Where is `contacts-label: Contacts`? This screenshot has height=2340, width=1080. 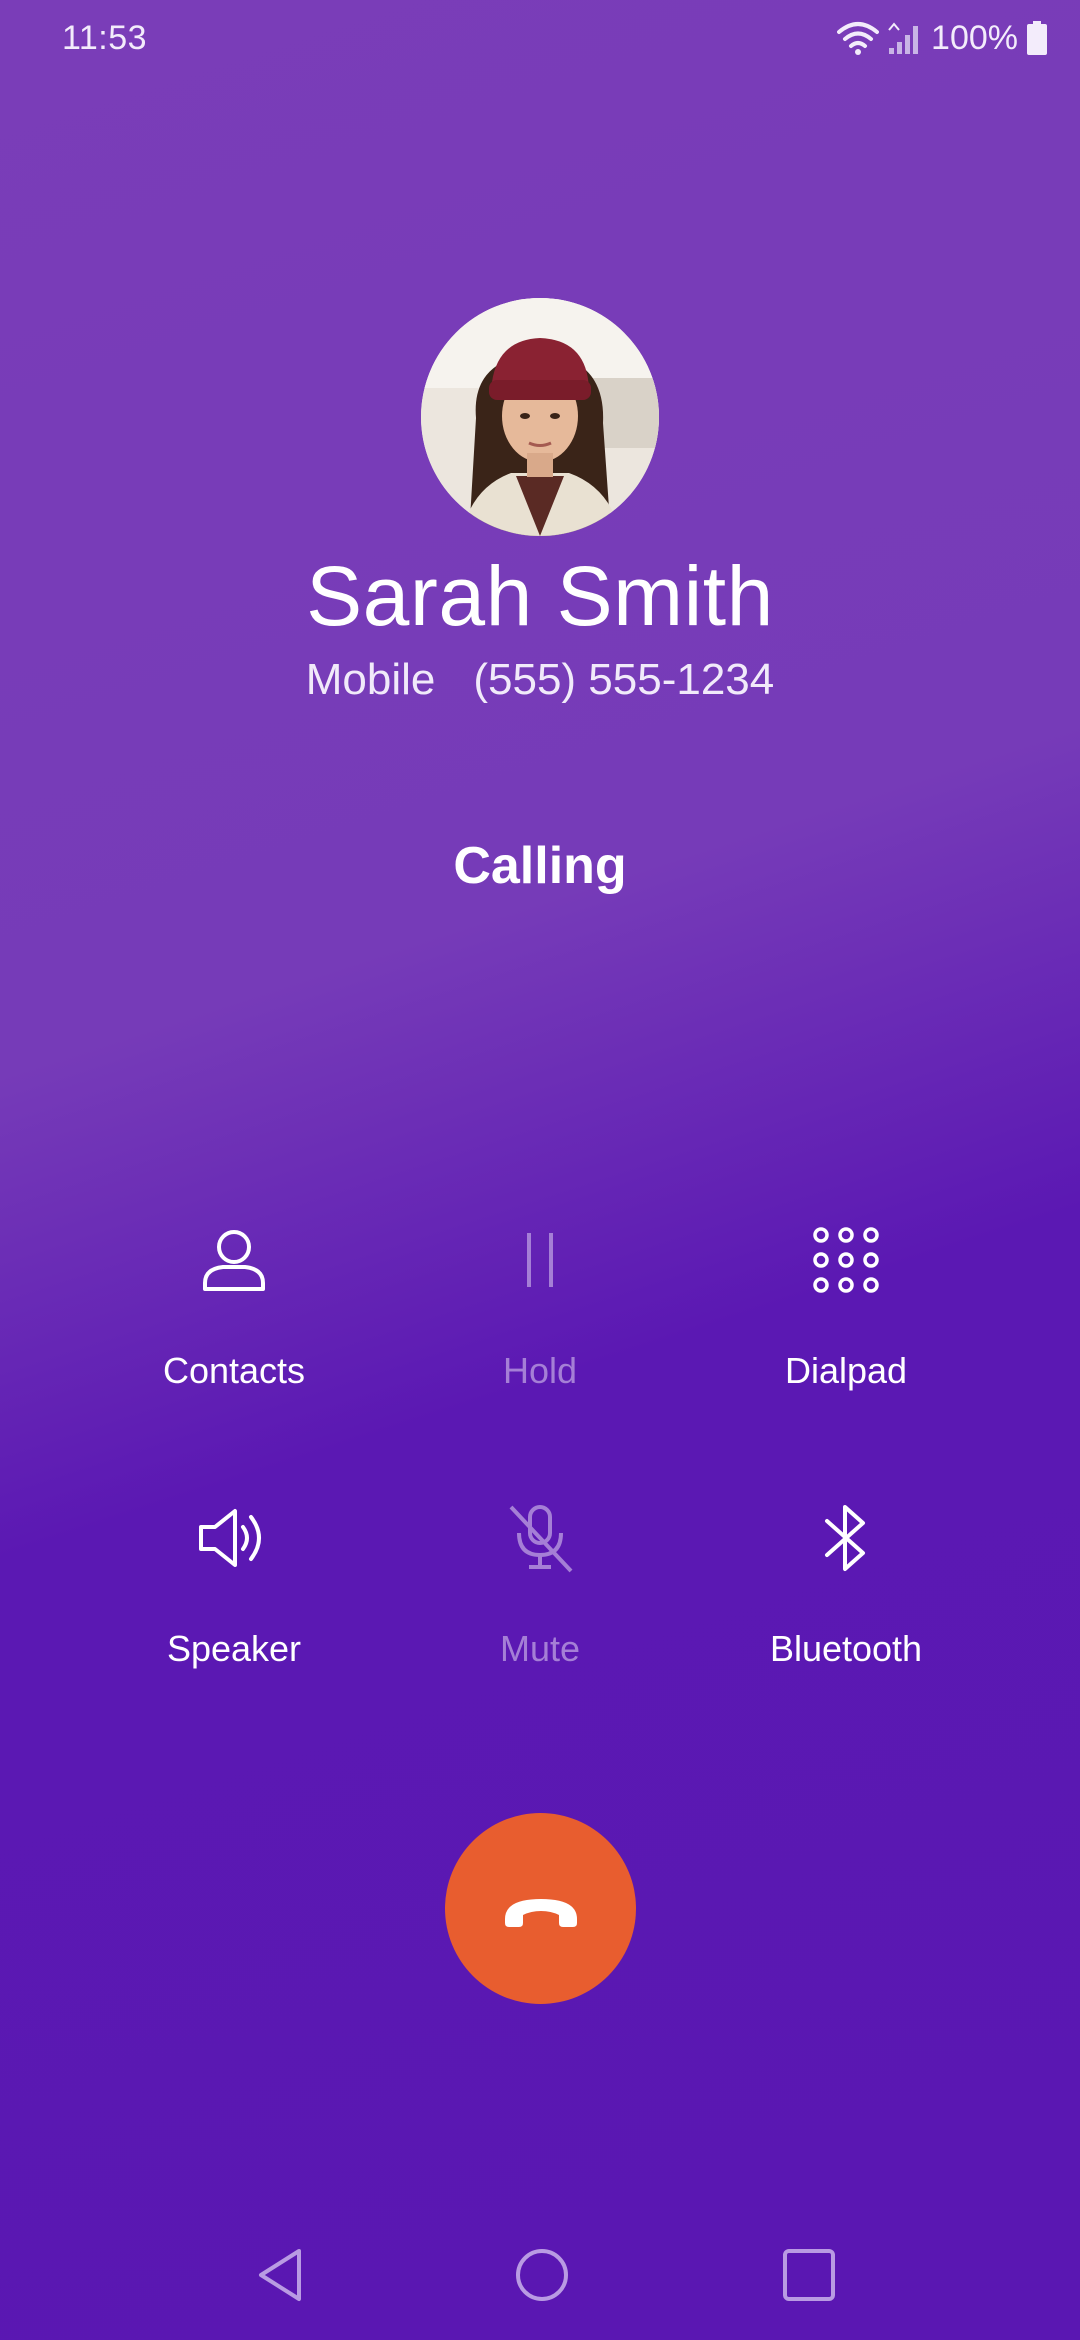
contacts-label: Contacts is located at coordinates (234, 1370).